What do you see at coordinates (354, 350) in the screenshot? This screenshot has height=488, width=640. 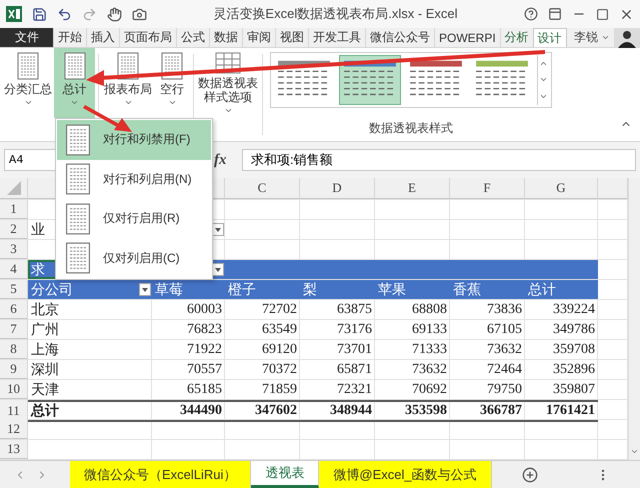 I see `table-cell: 73701` at bounding box center [354, 350].